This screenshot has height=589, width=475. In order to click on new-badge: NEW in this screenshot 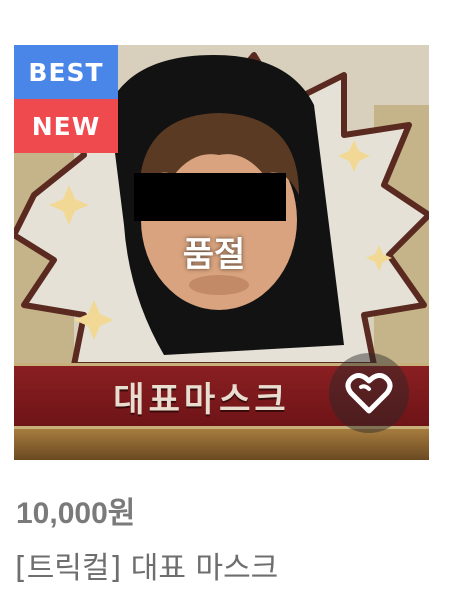, I will do `click(66, 126)`.